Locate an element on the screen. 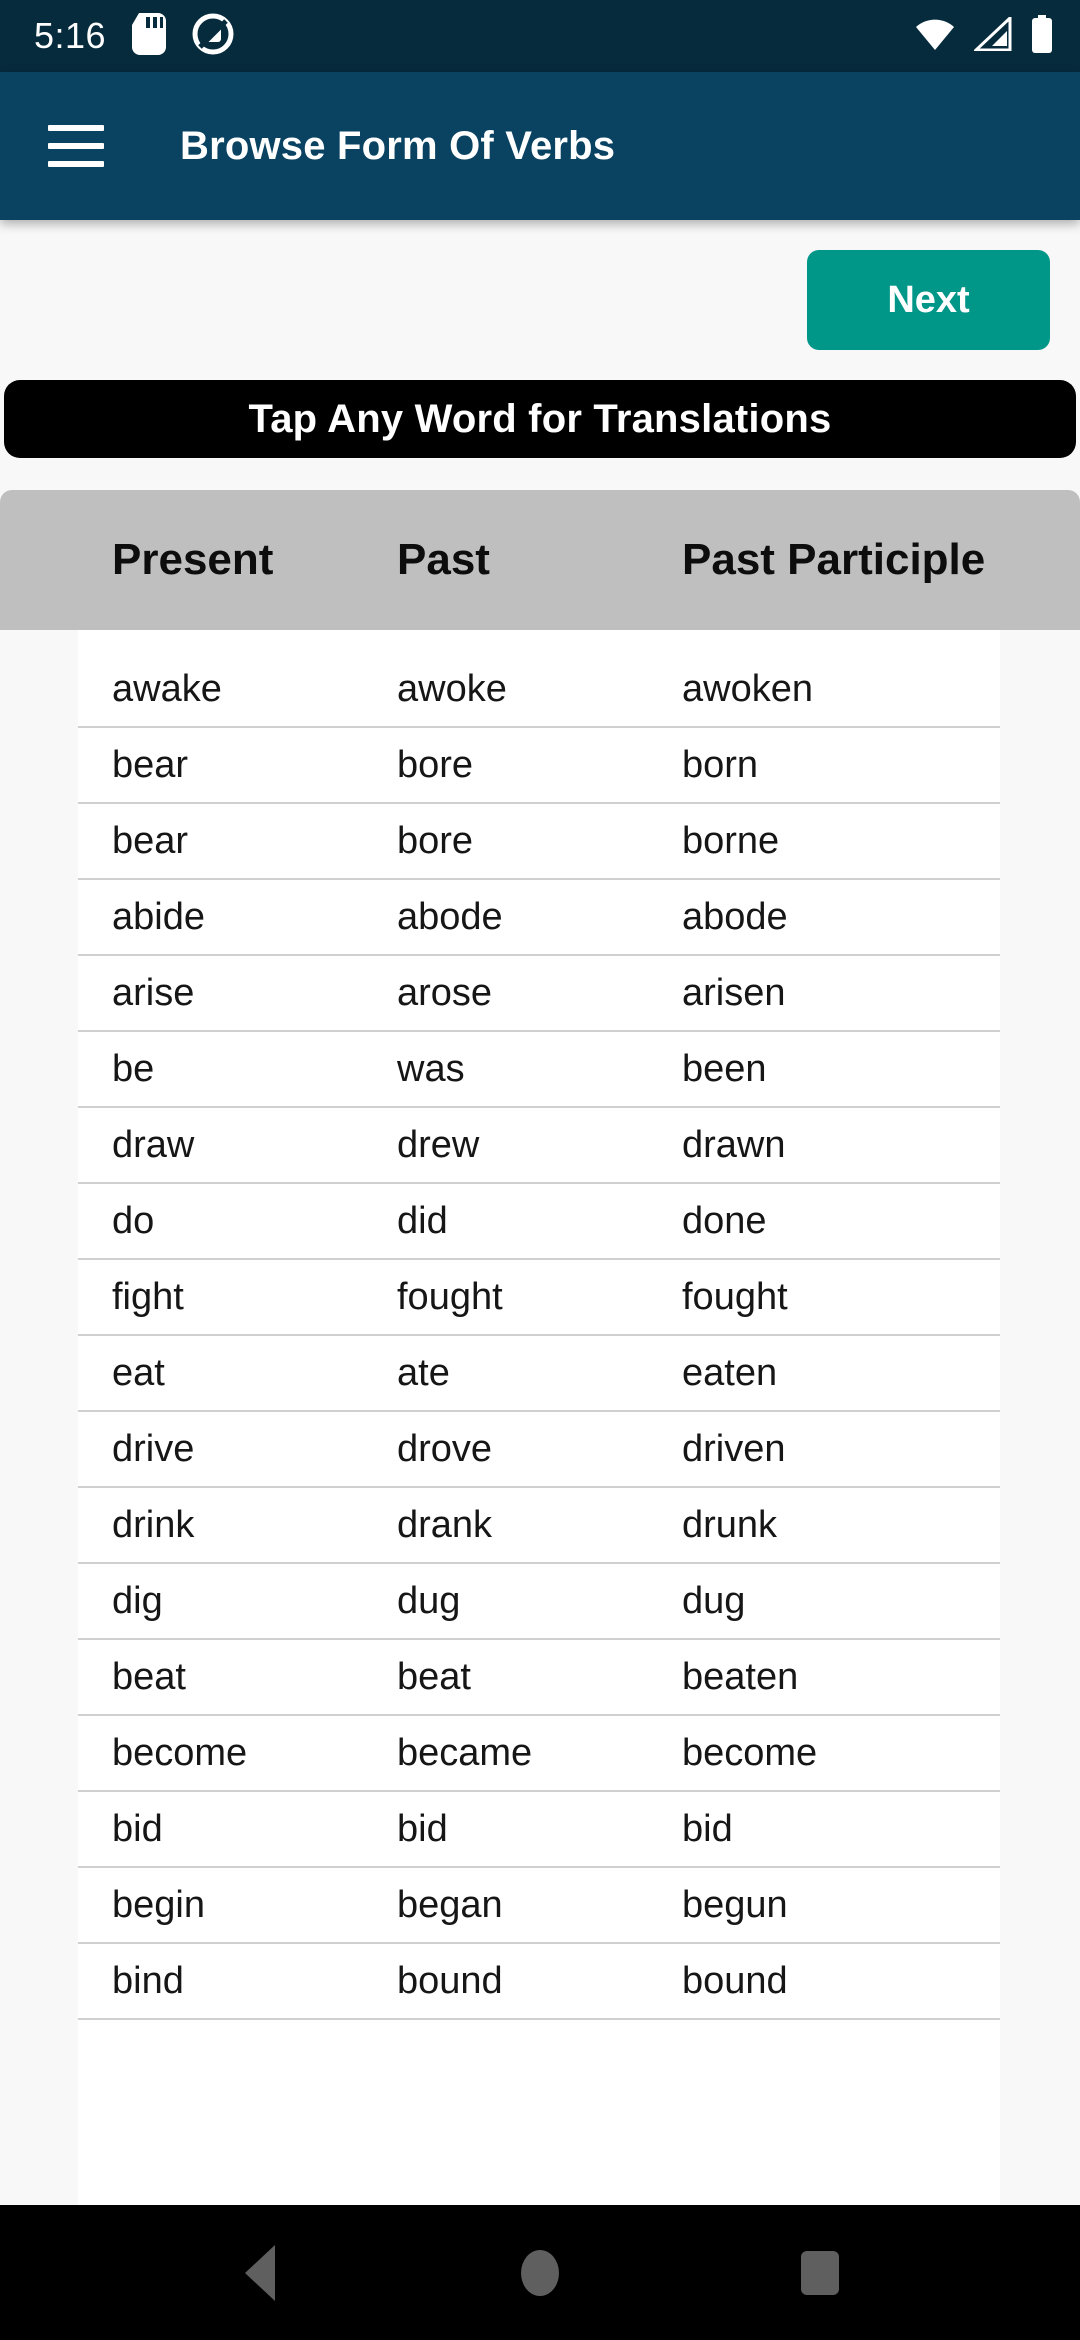 This screenshot has height=2340, width=1080. nav-recents-button is located at coordinates (820, 2273).